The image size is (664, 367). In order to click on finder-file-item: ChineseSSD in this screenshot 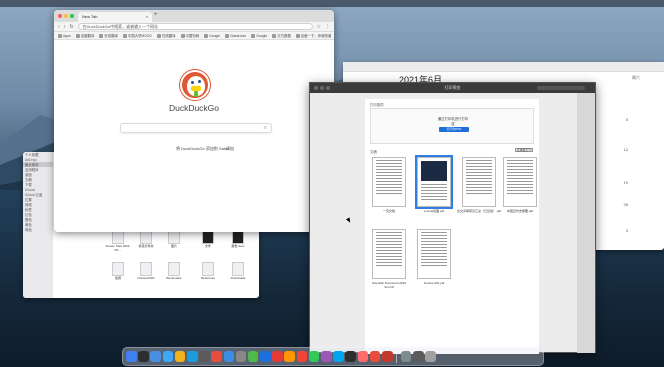, I will do `click(146, 277)`.